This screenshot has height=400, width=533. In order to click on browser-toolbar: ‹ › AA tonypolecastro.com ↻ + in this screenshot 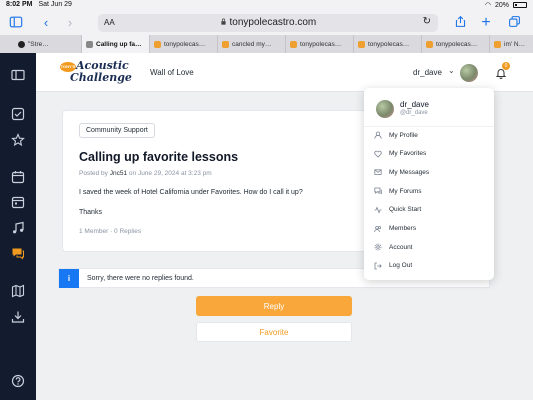, I will do `click(266, 23)`.